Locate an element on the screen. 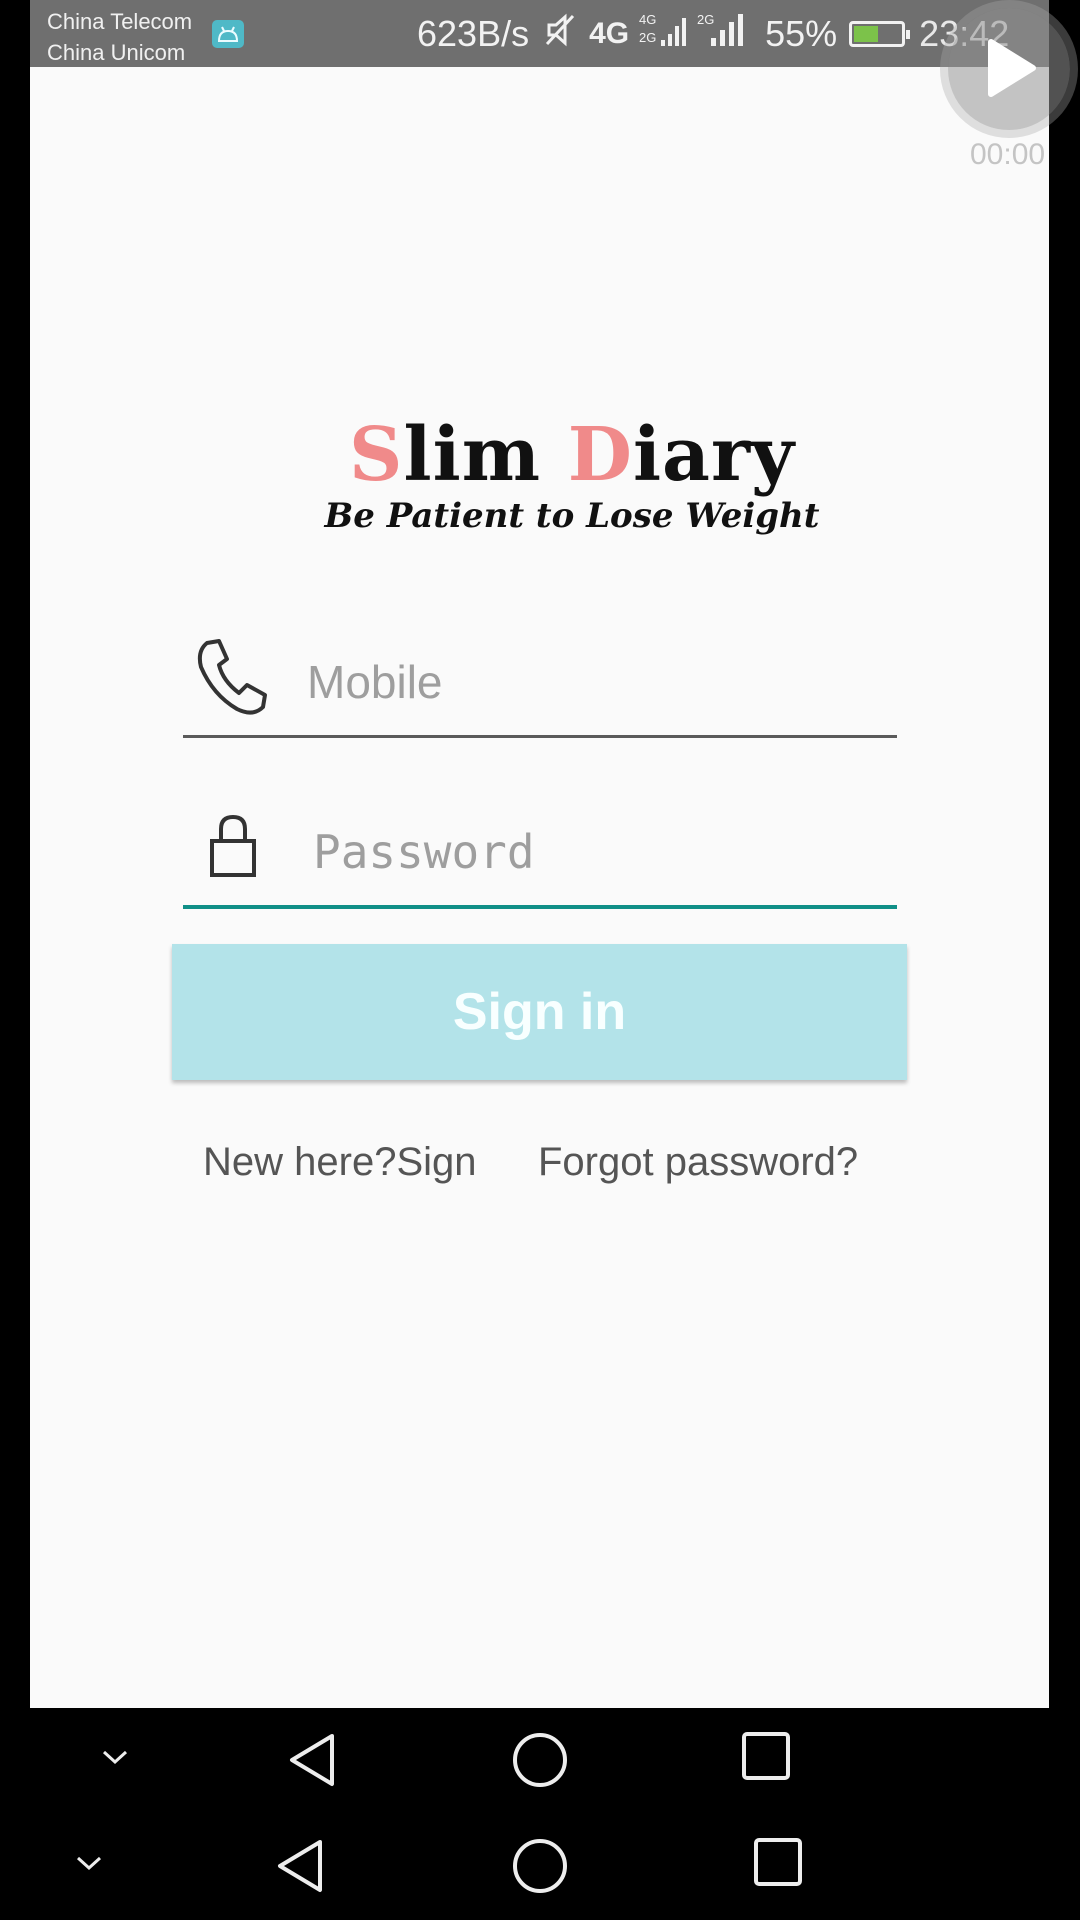 This screenshot has height=1920, width=1080. status-icons: 623B/s 4G 4G 2G 2G 55% is located at coordinates (713, 34).